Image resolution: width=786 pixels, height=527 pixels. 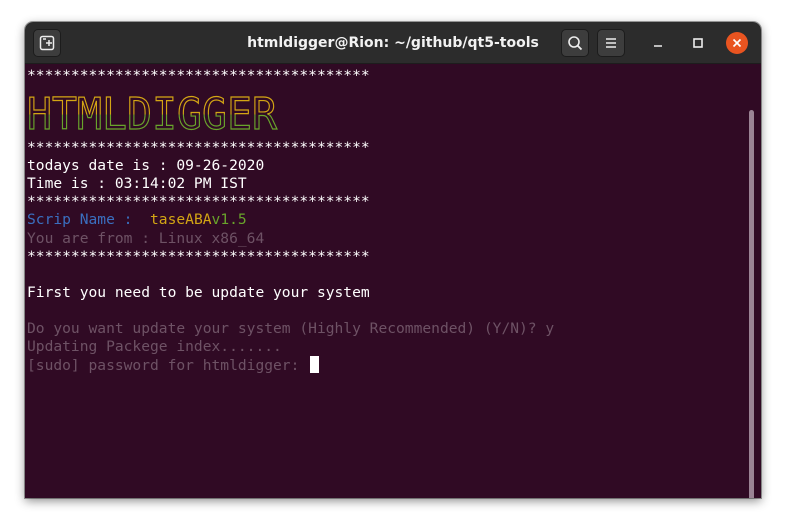 I want to click on sudo-line: [sudo] password for htmldigger:, so click(x=290, y=365).